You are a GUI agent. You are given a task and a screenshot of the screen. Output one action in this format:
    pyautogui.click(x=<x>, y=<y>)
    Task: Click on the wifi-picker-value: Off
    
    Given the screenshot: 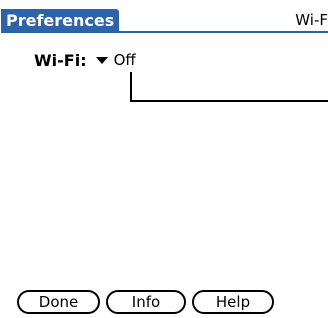 What is the action you would take?
    pyautogui.click(x=125, y=60)
    